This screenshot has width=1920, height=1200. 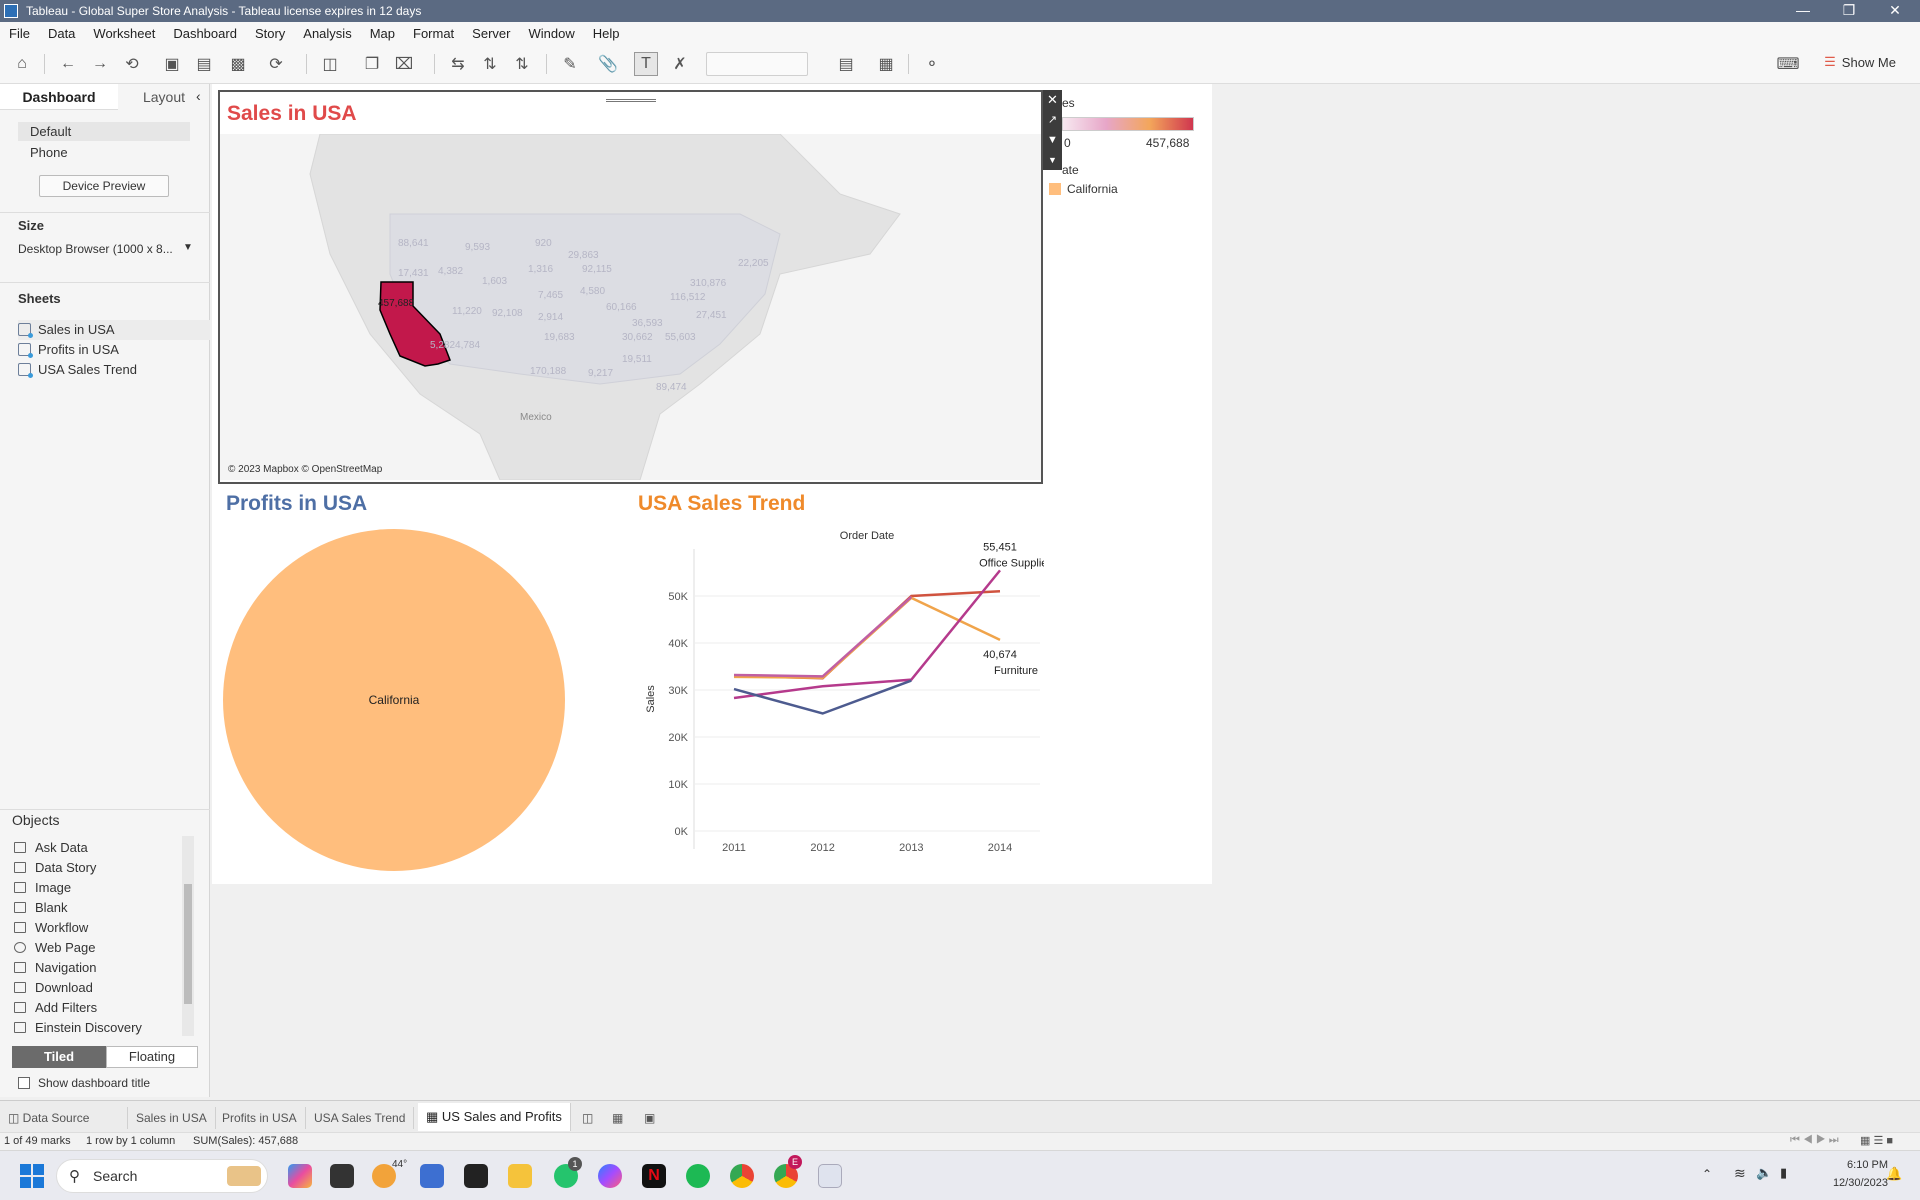 What do you see at coordinates (205, 33) in the screenshot?
I see `menu-dashboard: Dashboard` at bounding box center [205, 33].